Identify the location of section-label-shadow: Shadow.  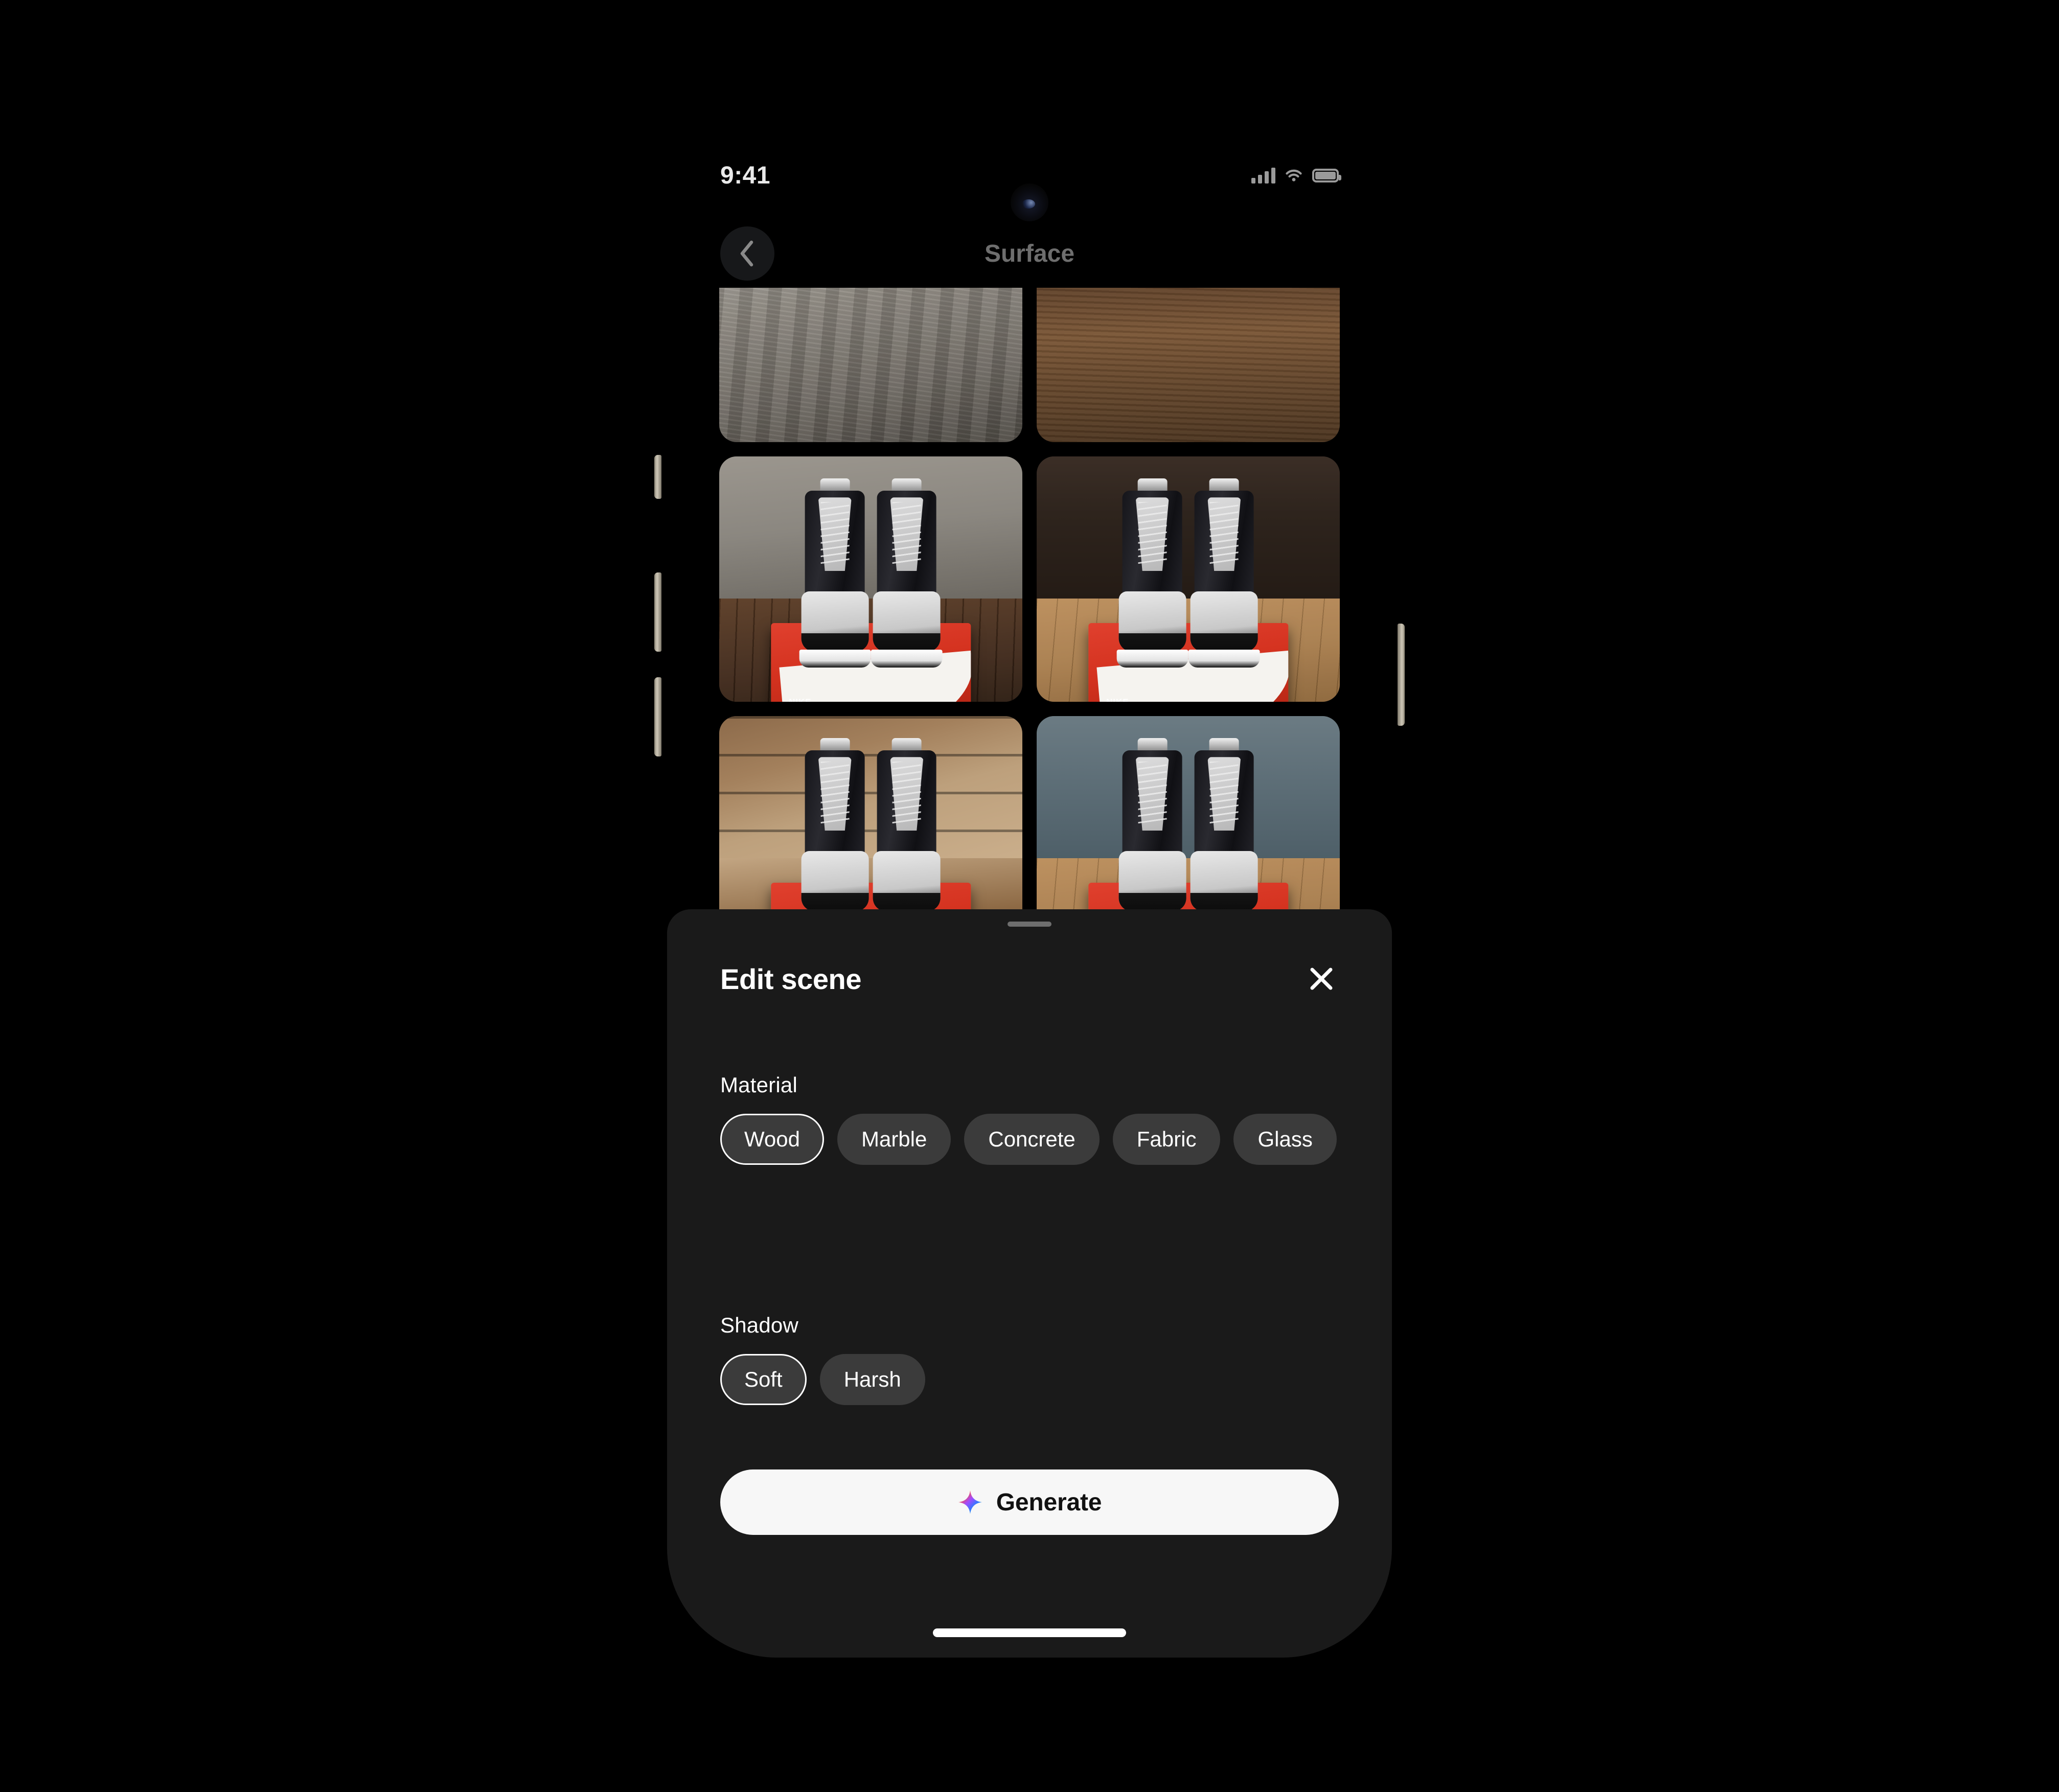
(759, 1325).